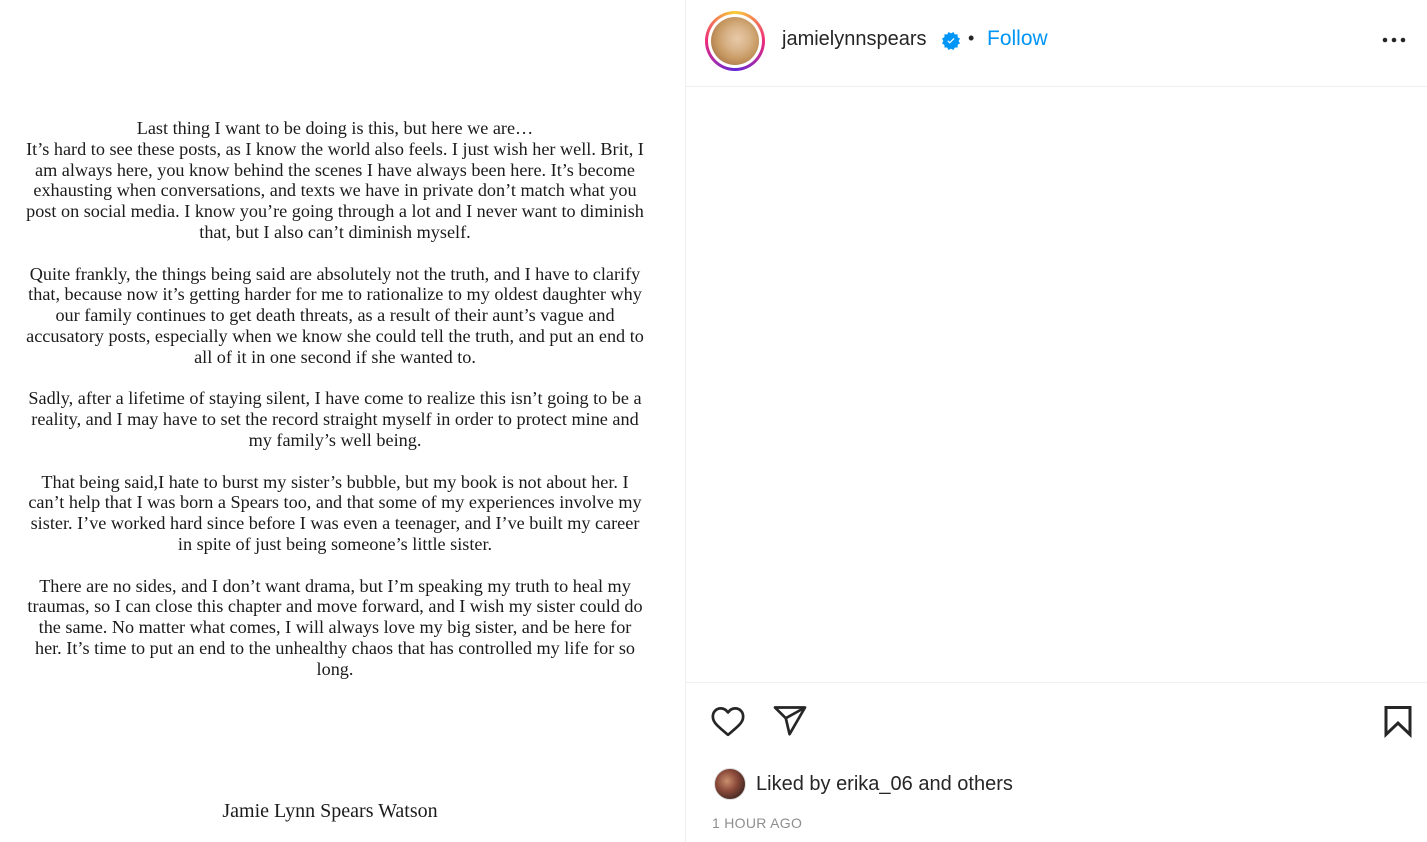 Image resolution: width=1427 pixels, height=842 pixels. Describe the element at coordinates (793, 783) in the screenshot. I see `likes-prefix: Liked by` at that location.